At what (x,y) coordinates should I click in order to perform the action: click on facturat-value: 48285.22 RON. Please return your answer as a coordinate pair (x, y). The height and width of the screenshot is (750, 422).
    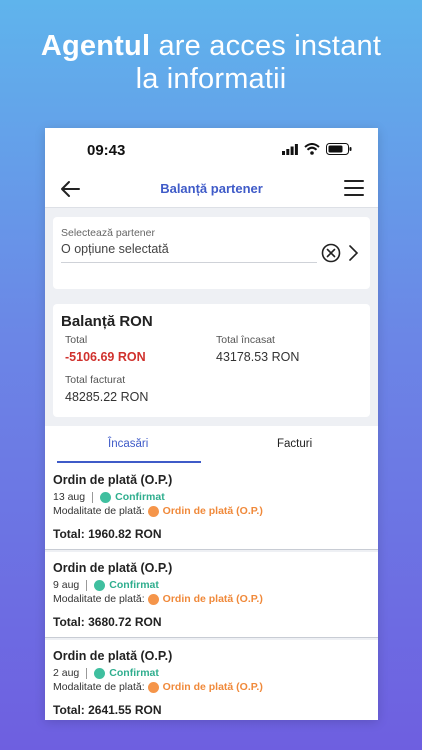
    Looking at the image, I should click on (107, 397).